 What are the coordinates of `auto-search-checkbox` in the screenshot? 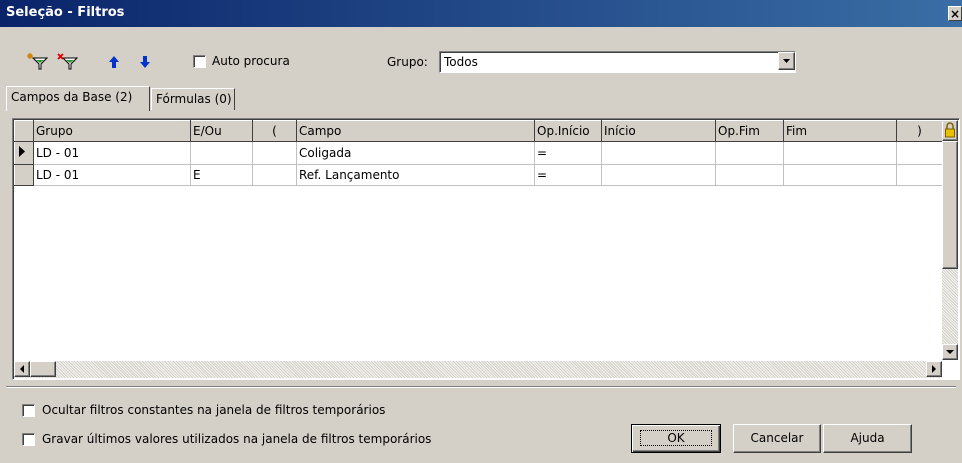 It's located at (199, 61).